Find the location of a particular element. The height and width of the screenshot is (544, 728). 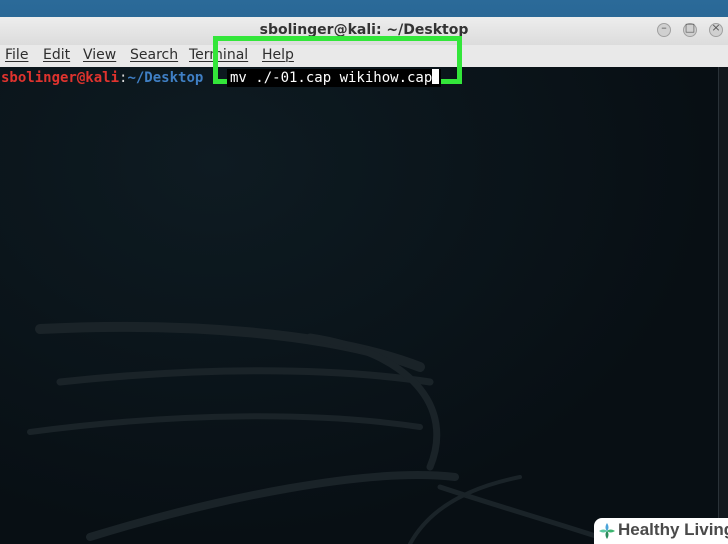

command-string: mv ./-01.cap wikihow.cap is located at coordinates (331, 78).